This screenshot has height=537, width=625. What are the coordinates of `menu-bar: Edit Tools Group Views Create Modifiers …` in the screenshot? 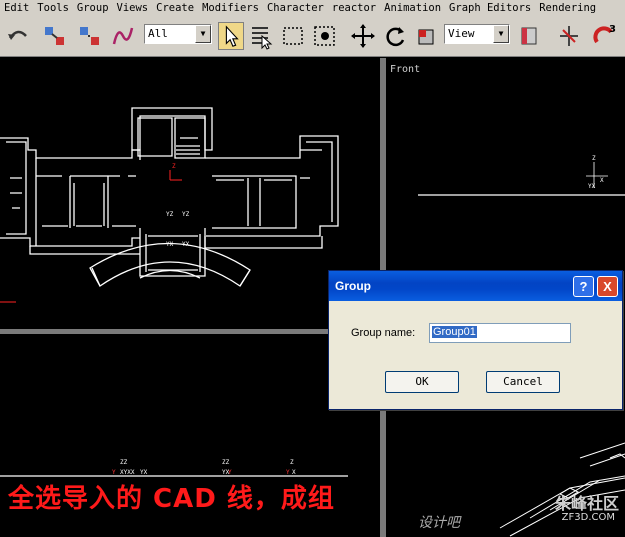 It's located at (312, 8).